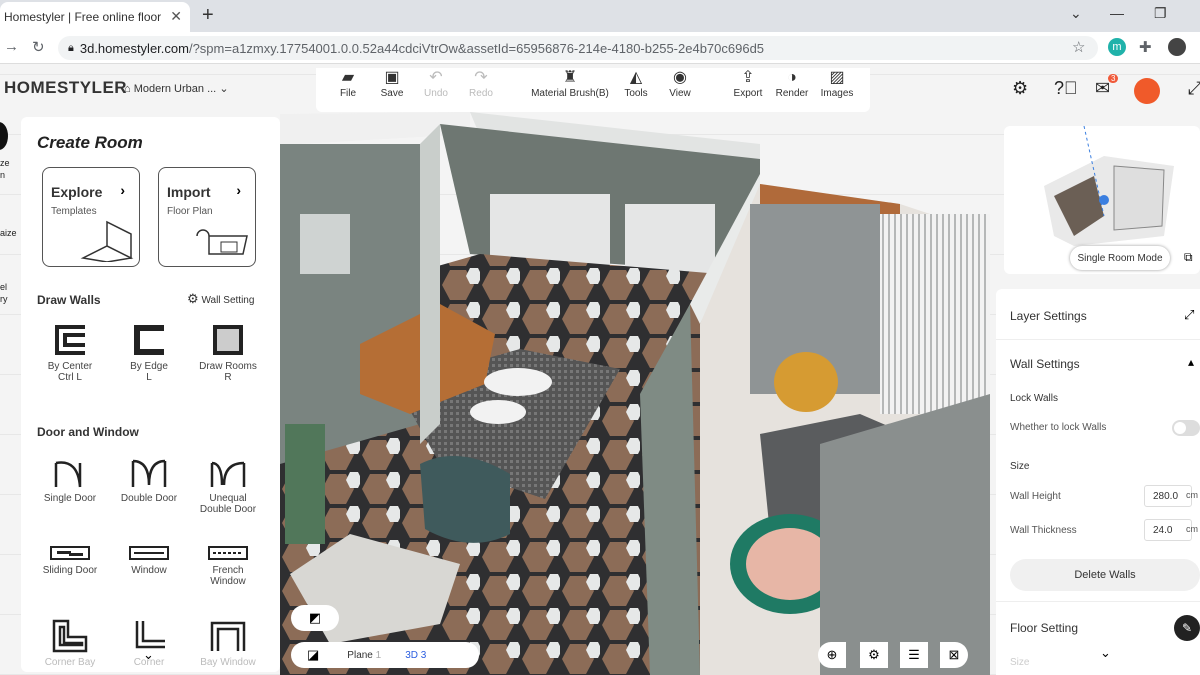 The width and height of the screenshot is (1200, 675). I want to click on draw-wall-by-center: By Center Ctrl L, so click(70, 353).